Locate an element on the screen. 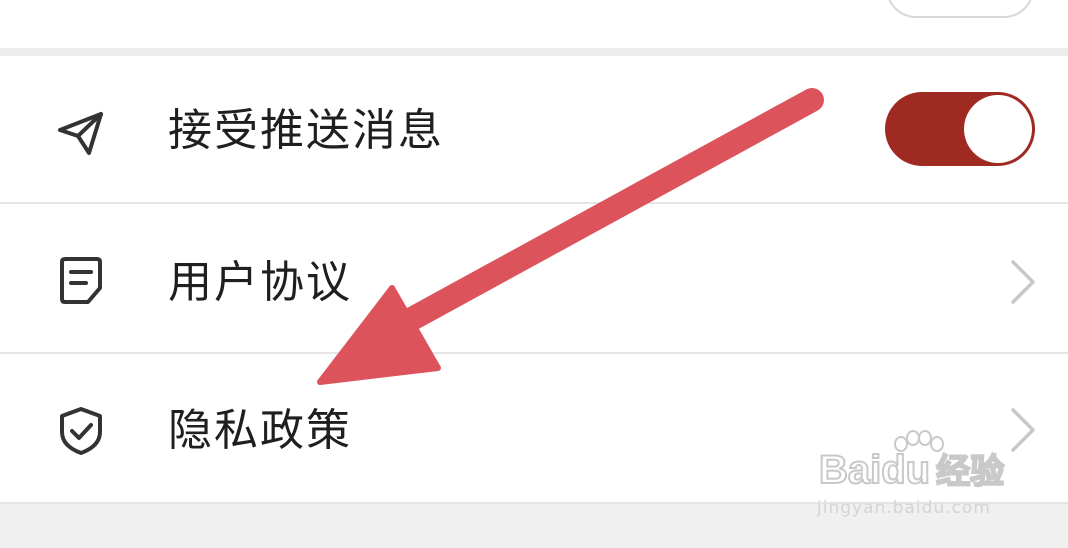 Image resolution: width=1068 pixels, height=548 pixels. push-messages-label: 接受推送消息 is located at coordinates (306, 130).